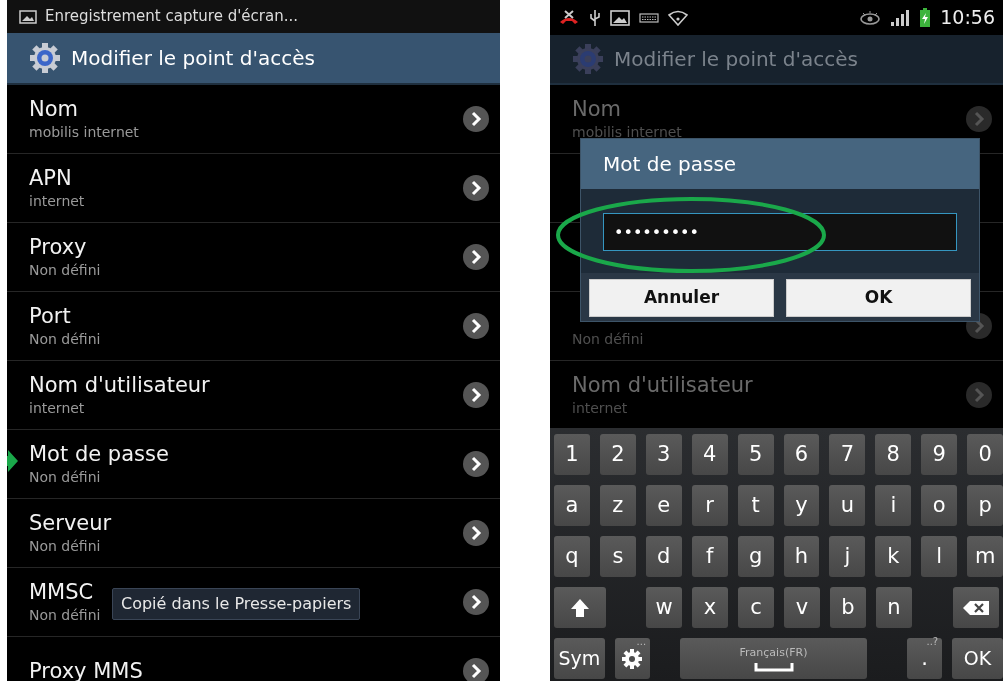 The width and height of the screenshot is (1003, 681). What do you see at coordinates (70, 523) in the screenshot?
I see `setting-title: Serveur` at bounding box center [70, 523].